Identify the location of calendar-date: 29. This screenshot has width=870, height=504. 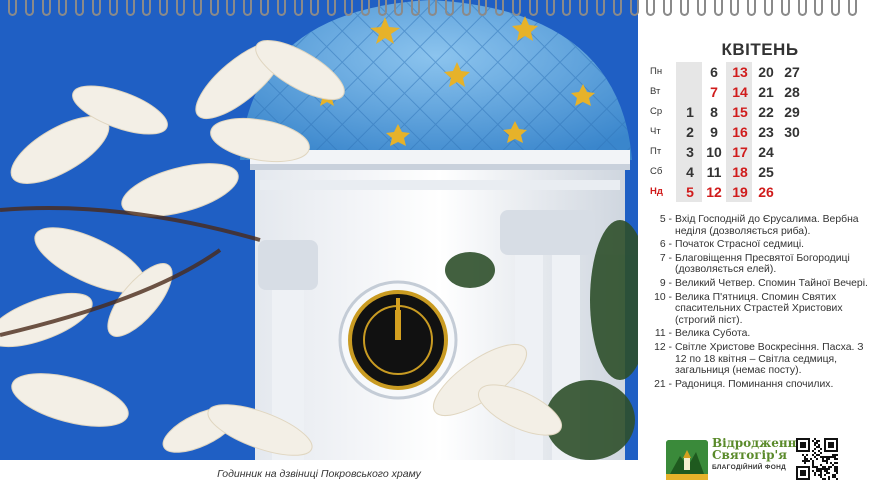
(792, 112).